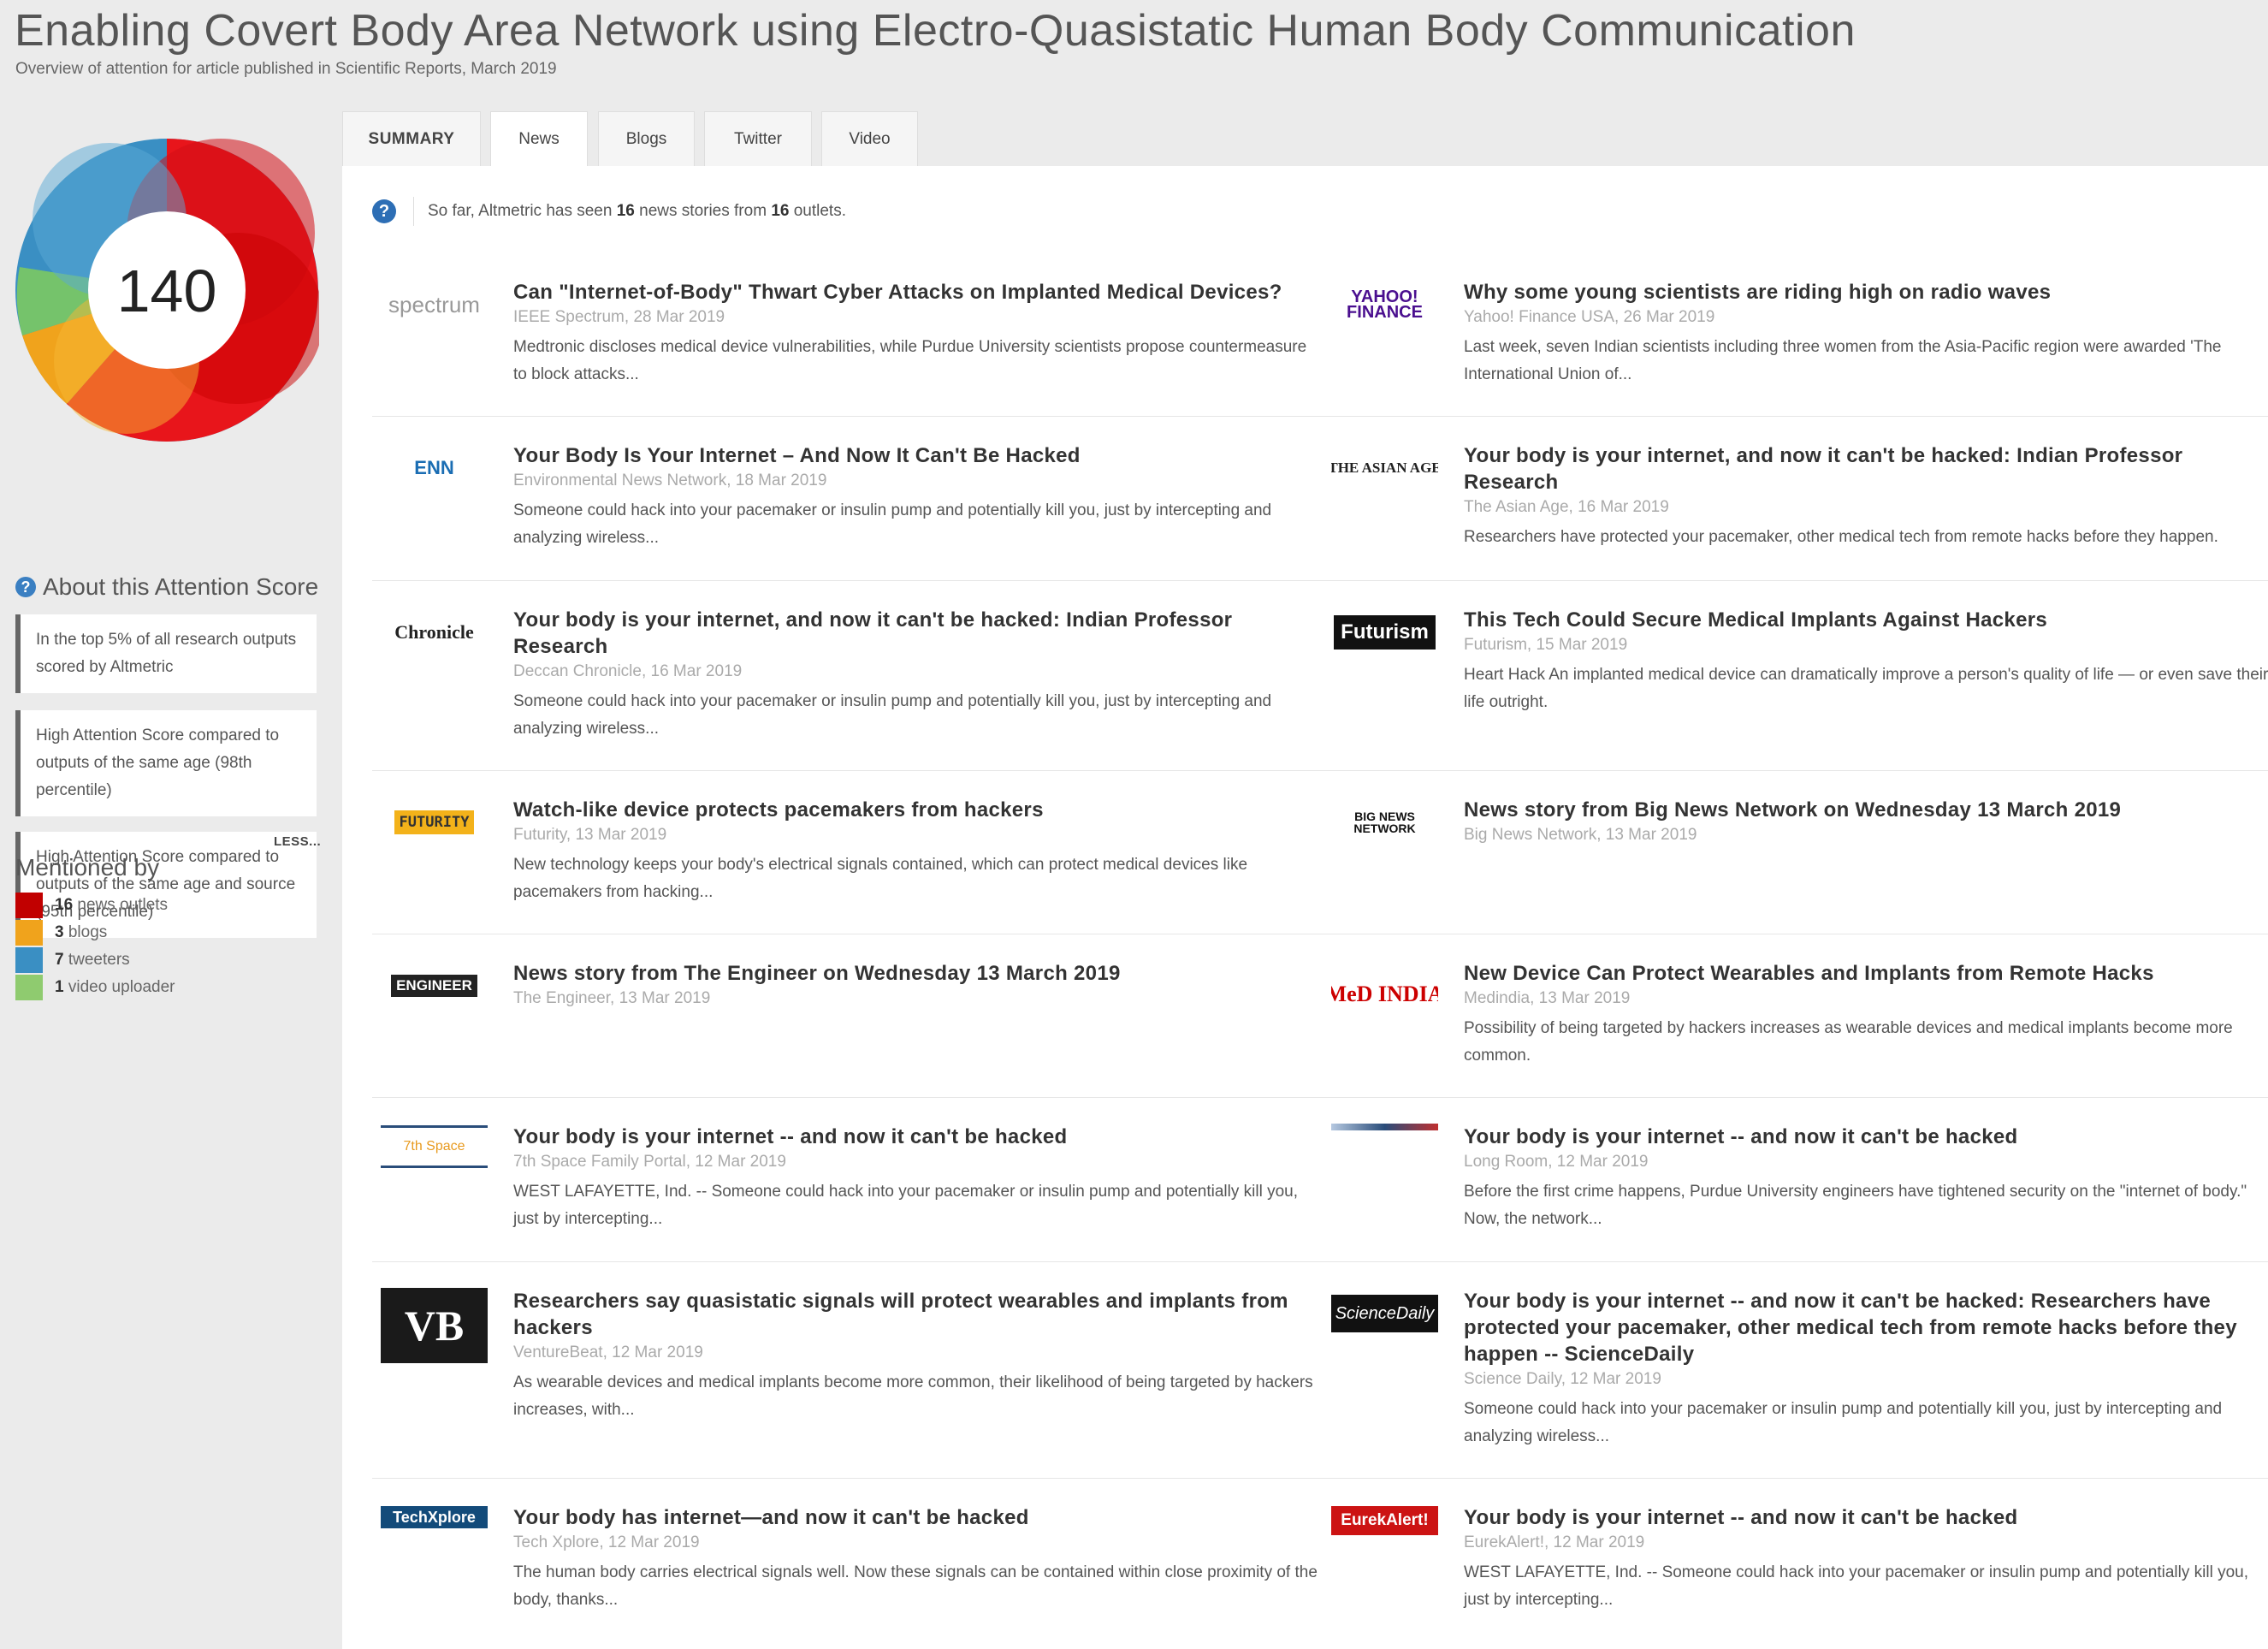 Image resolution: width=2268 pixels, height=1649 pixels. I want to click on mention-video: 1 video uploader, so click(95, 988).